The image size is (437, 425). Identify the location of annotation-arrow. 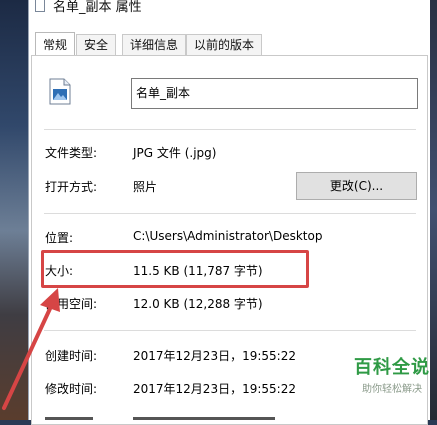
(31, 349).